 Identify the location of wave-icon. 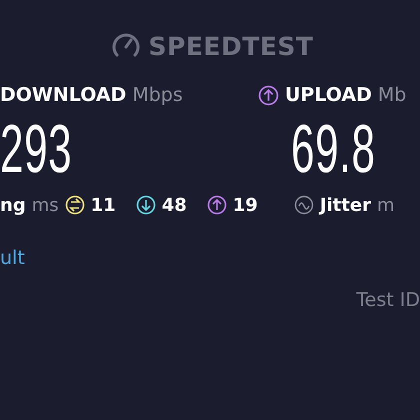
(304, 205).